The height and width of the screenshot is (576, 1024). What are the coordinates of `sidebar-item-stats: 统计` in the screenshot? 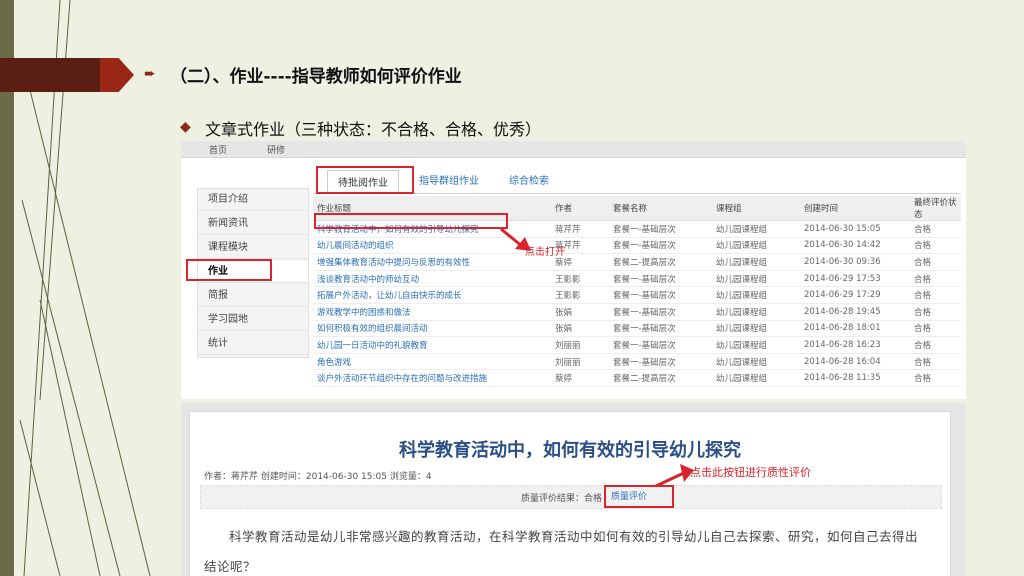 It's located at (253, 344).